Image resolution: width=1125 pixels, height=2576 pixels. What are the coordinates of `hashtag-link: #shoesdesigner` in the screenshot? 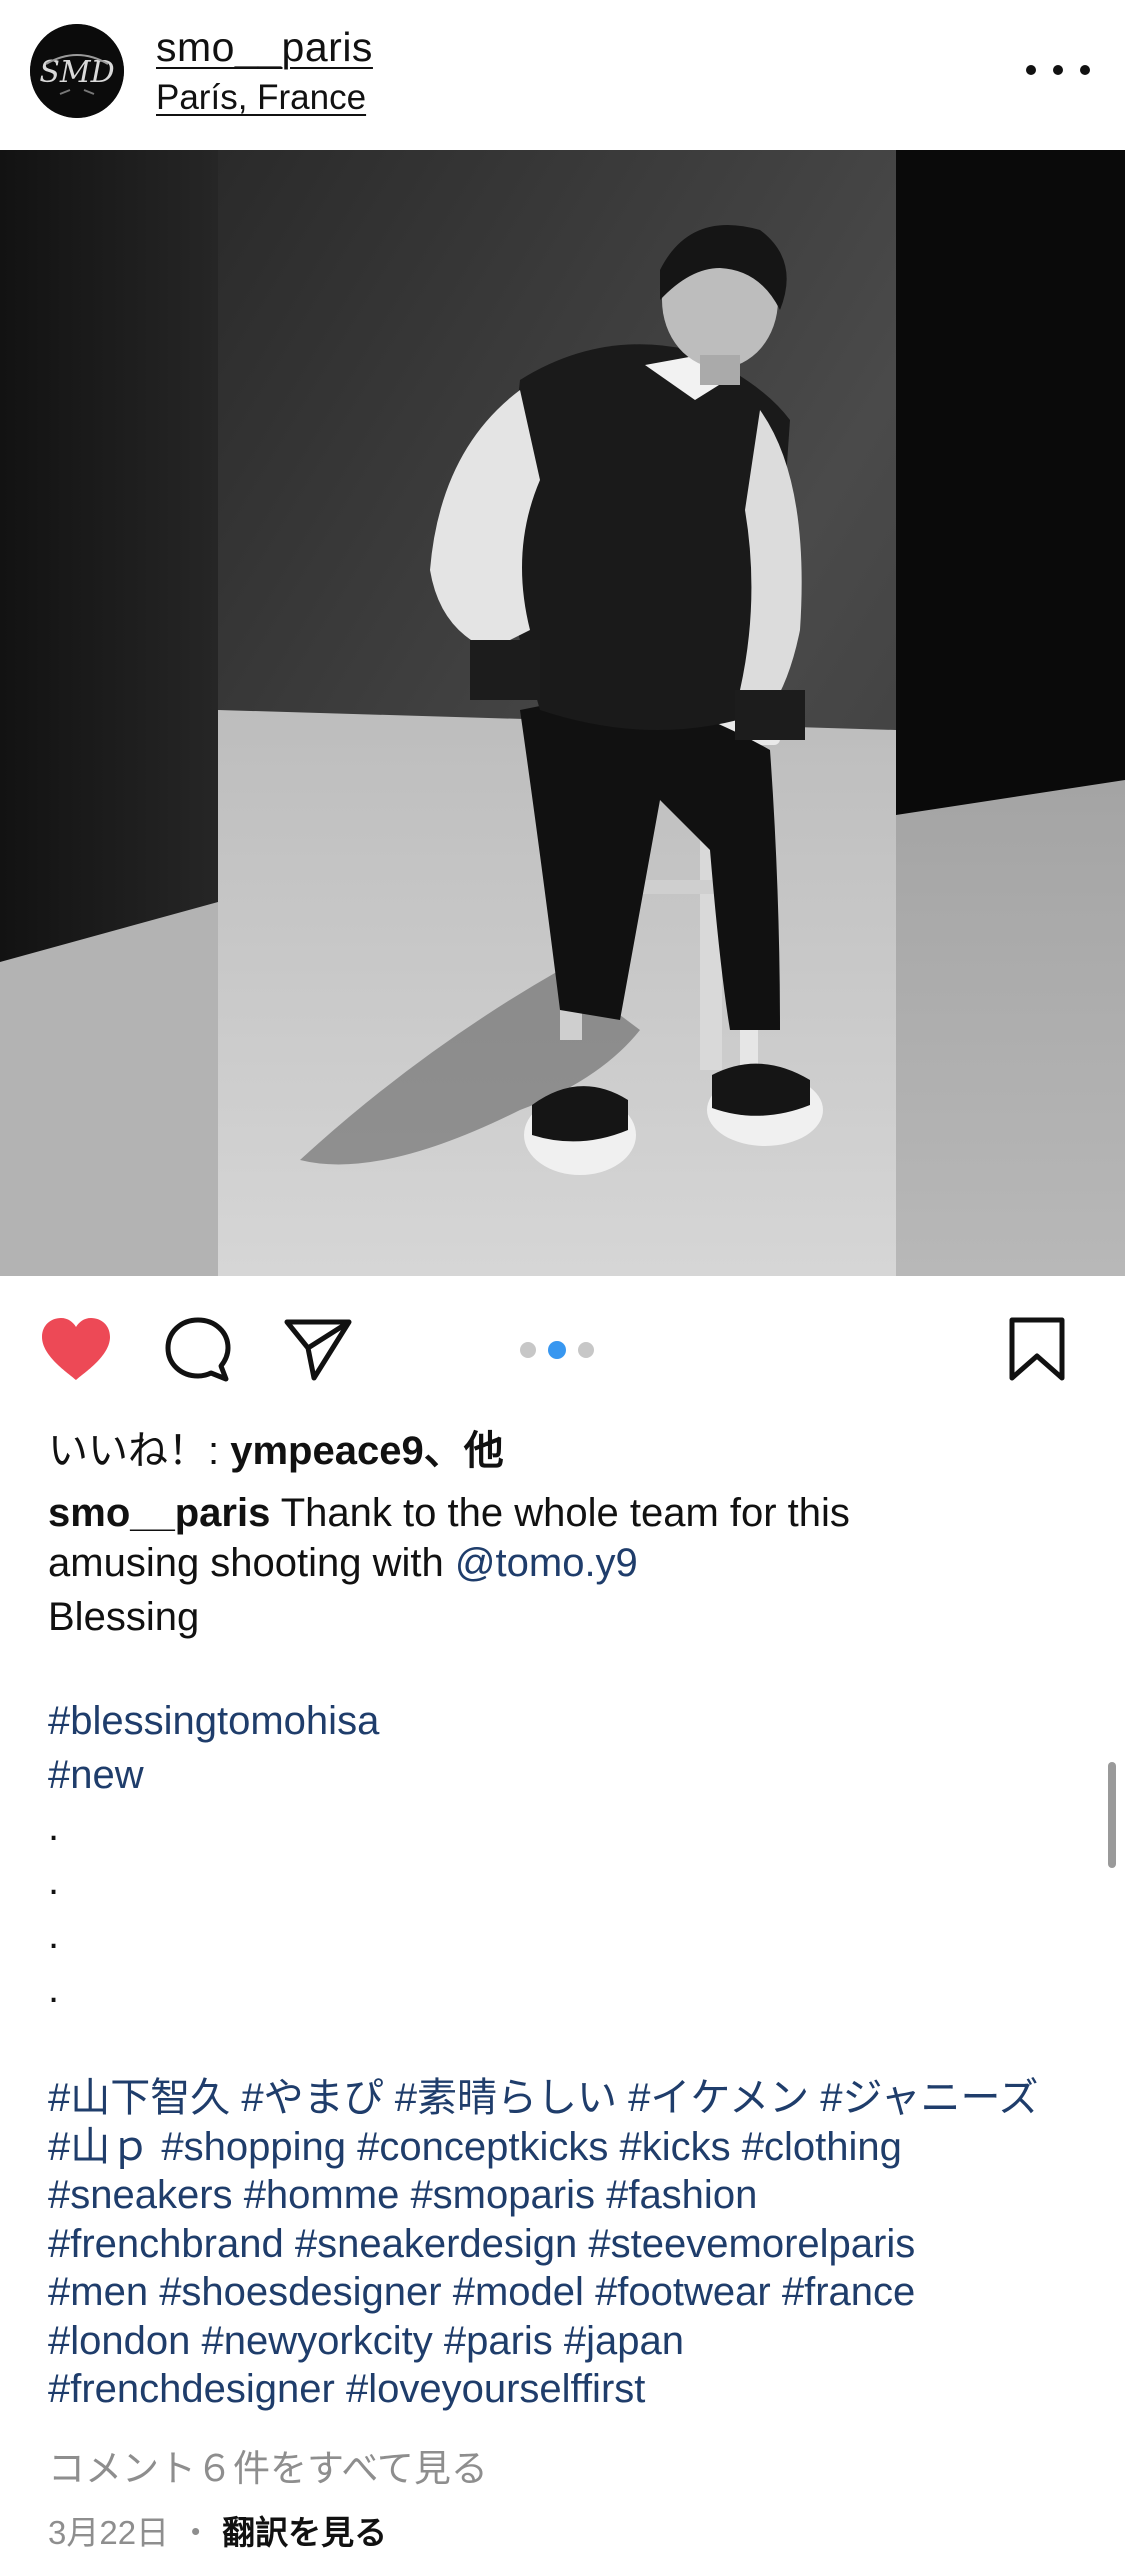 It's located at (300, 2292).